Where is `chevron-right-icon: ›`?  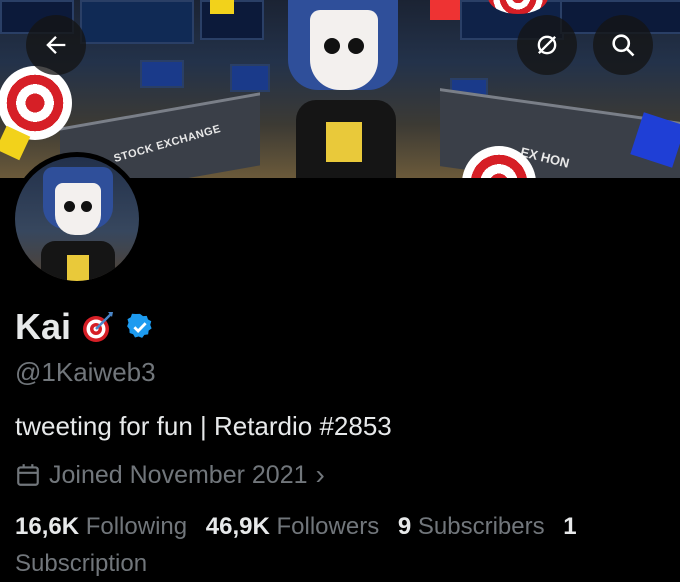 chevron-right-icon: › is located at coordinates (320, 474).